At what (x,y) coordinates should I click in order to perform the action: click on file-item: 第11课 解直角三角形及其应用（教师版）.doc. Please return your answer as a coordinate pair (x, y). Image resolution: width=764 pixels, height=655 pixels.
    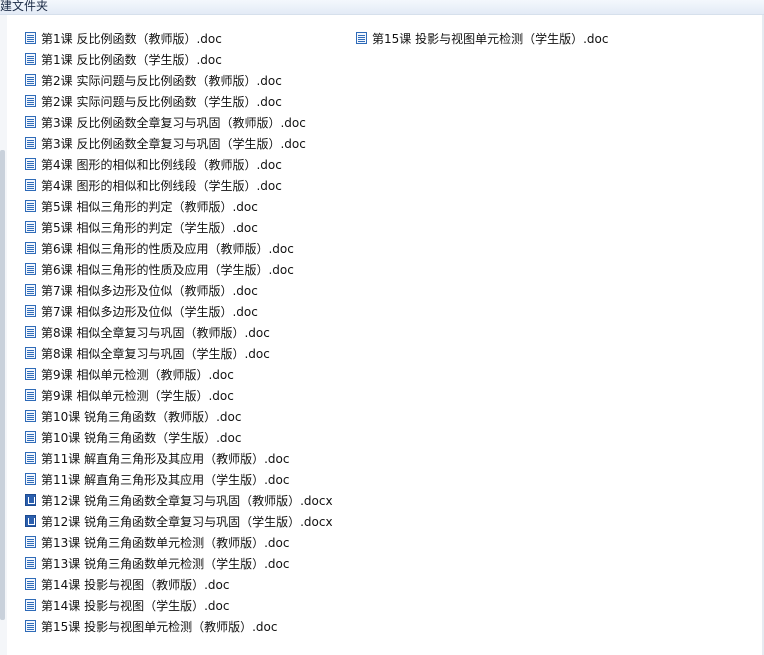
    Looking at the image, I should click on (157, 458).